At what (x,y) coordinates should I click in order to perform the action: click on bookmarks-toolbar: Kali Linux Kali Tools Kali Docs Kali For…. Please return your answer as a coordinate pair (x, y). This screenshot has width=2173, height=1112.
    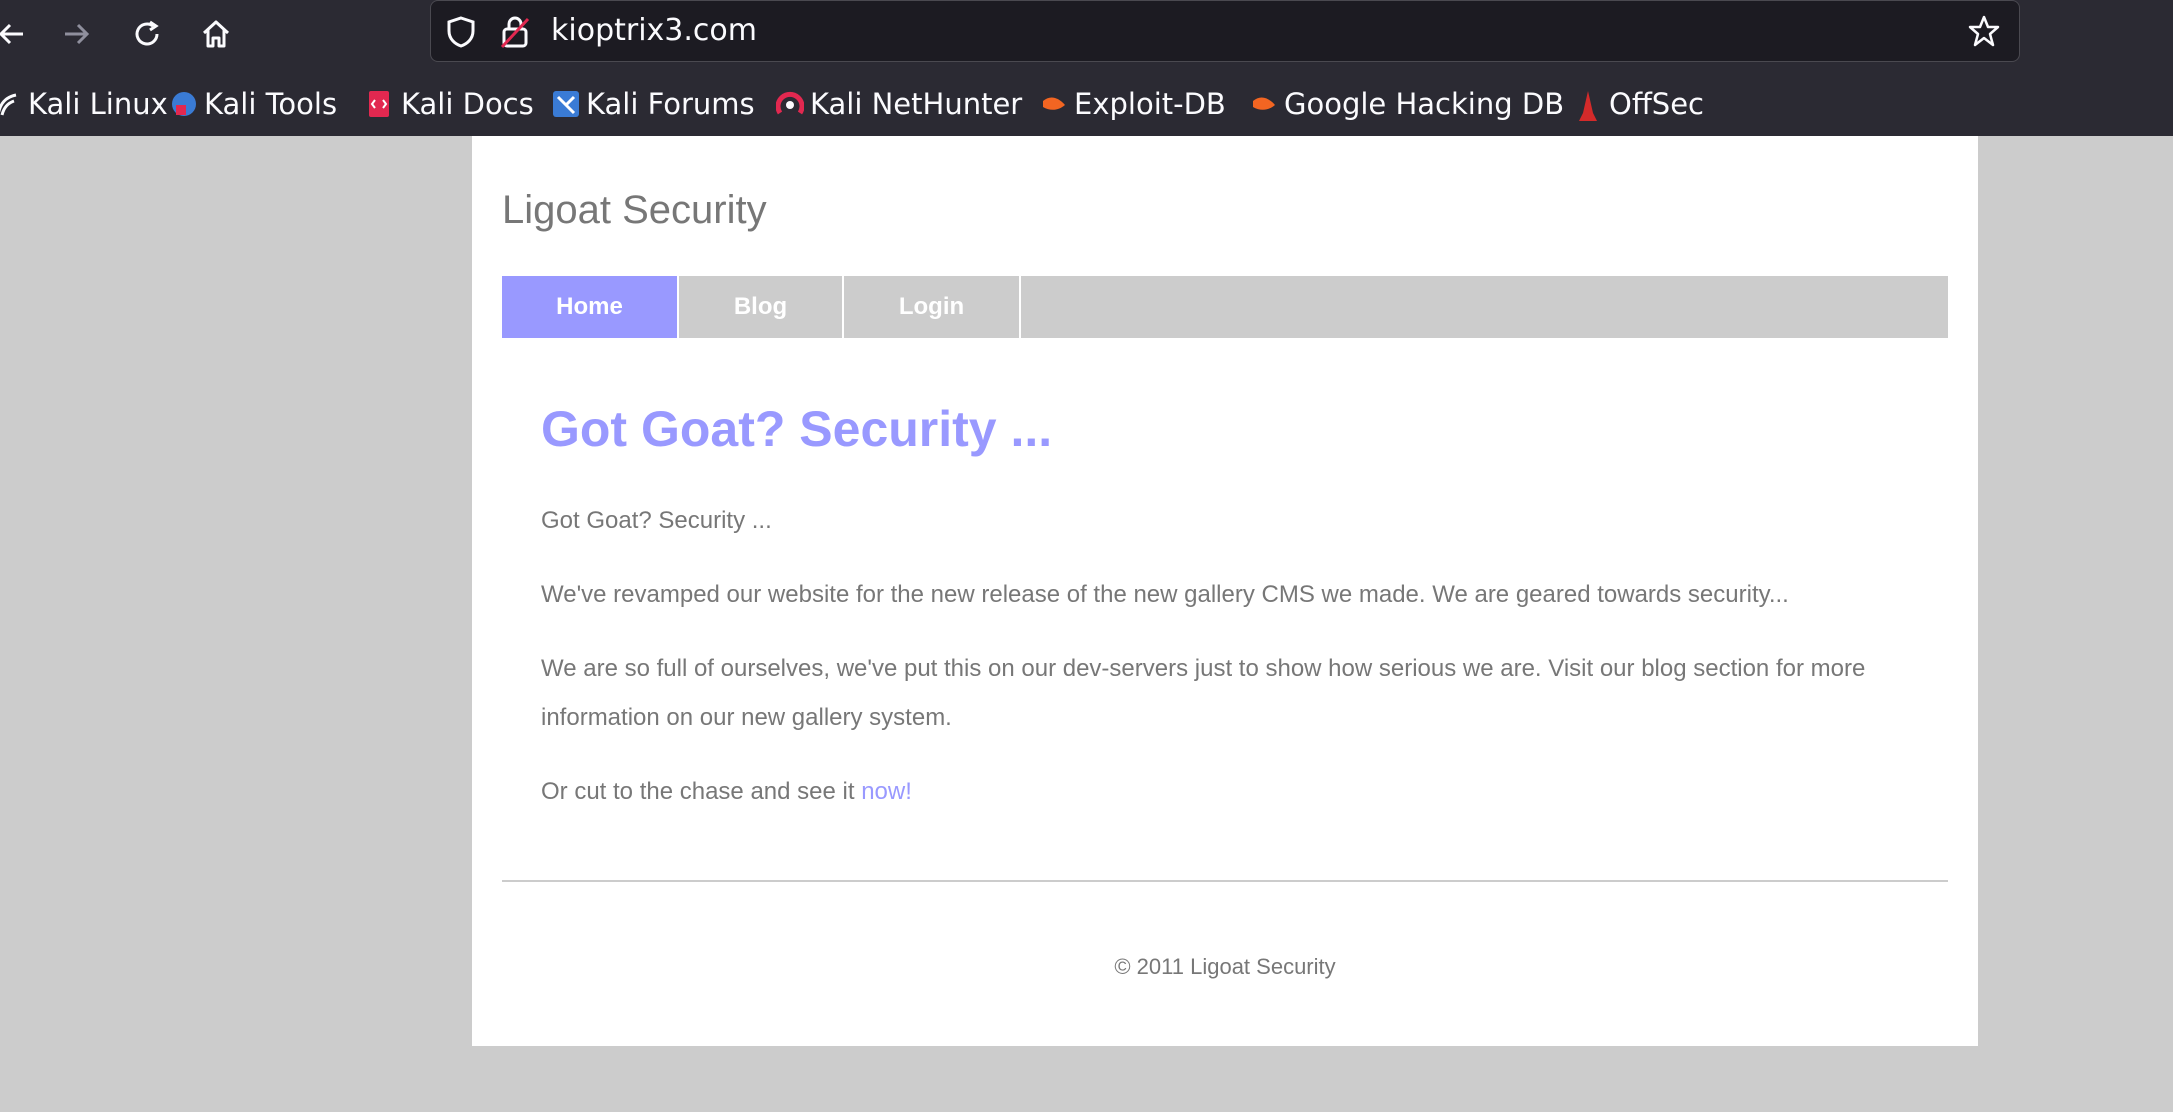
    Looking at the image, I should click on (1086, 102).